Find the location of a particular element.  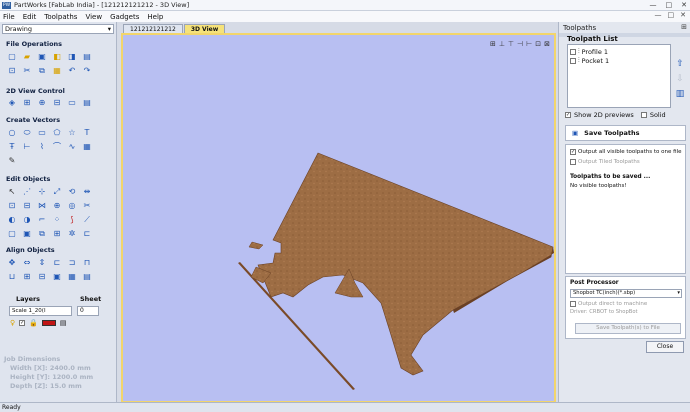

sheet-select: 0 is located at coordinates (88, 311).